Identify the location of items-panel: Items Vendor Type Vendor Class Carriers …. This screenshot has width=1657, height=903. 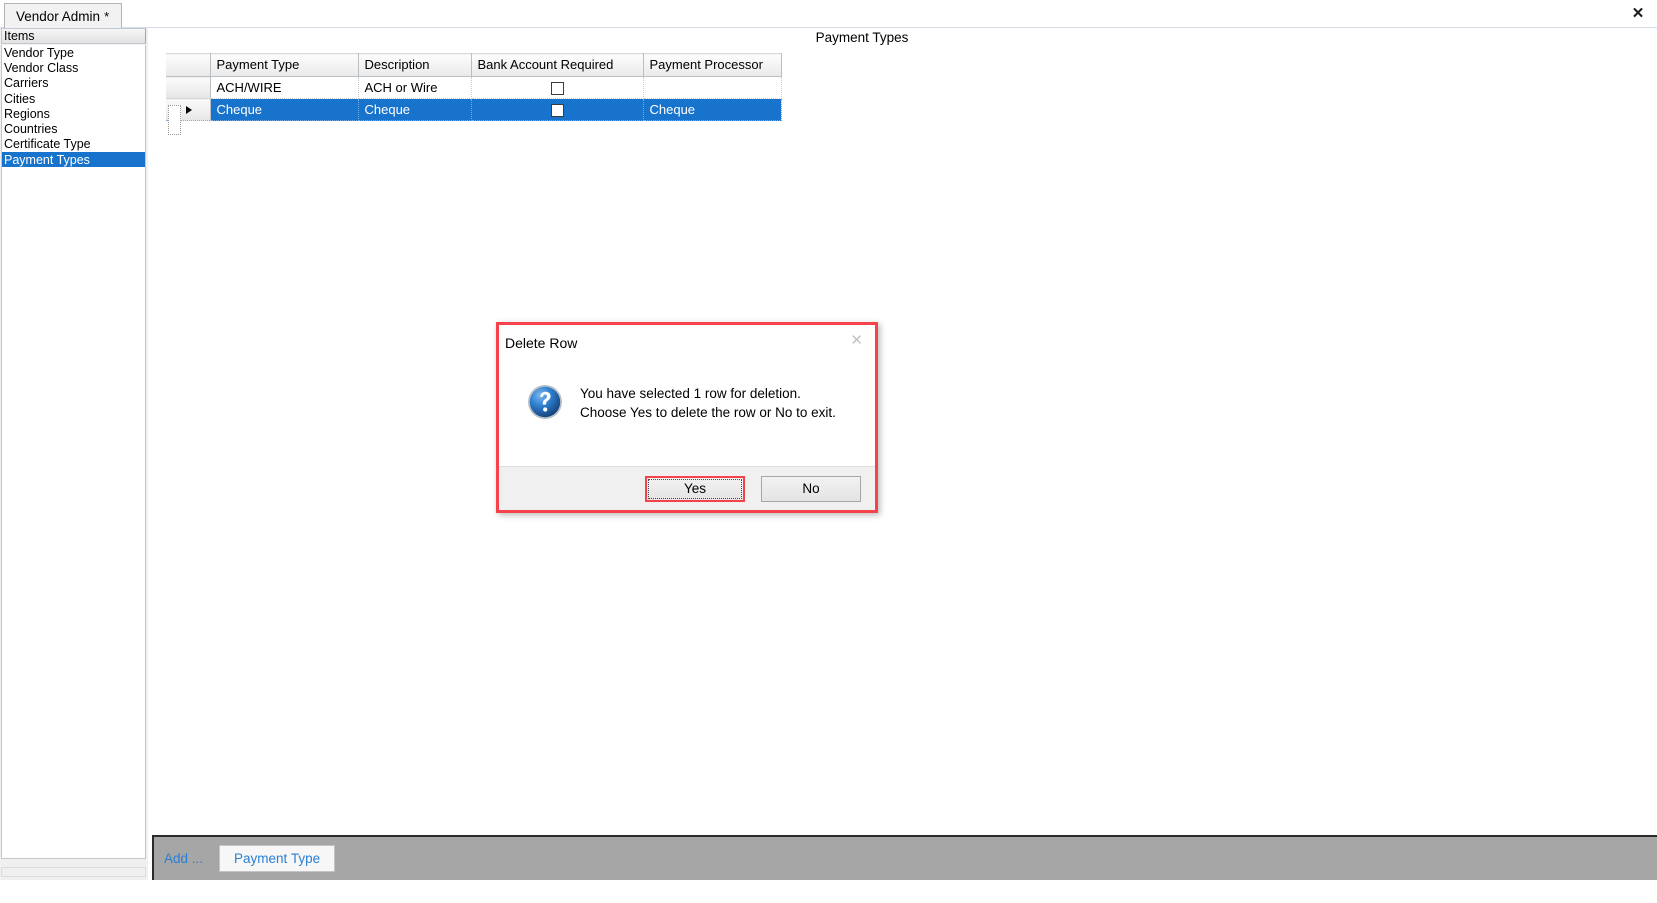
(74, 454).